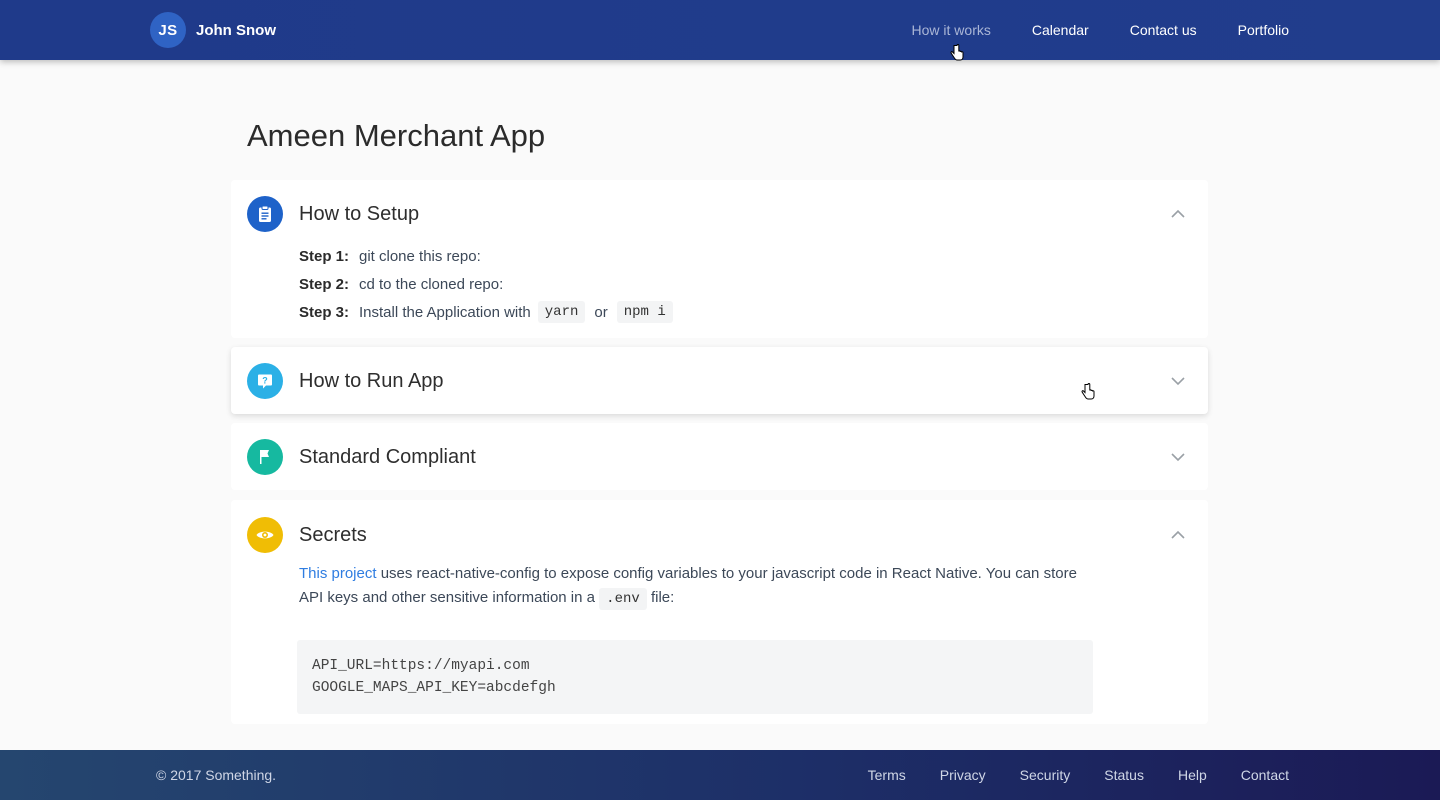 This screenshot has height=800, width=1440. I want to click on accordion-standard-compliant-header: Standard Compliant, so click(719, 457).